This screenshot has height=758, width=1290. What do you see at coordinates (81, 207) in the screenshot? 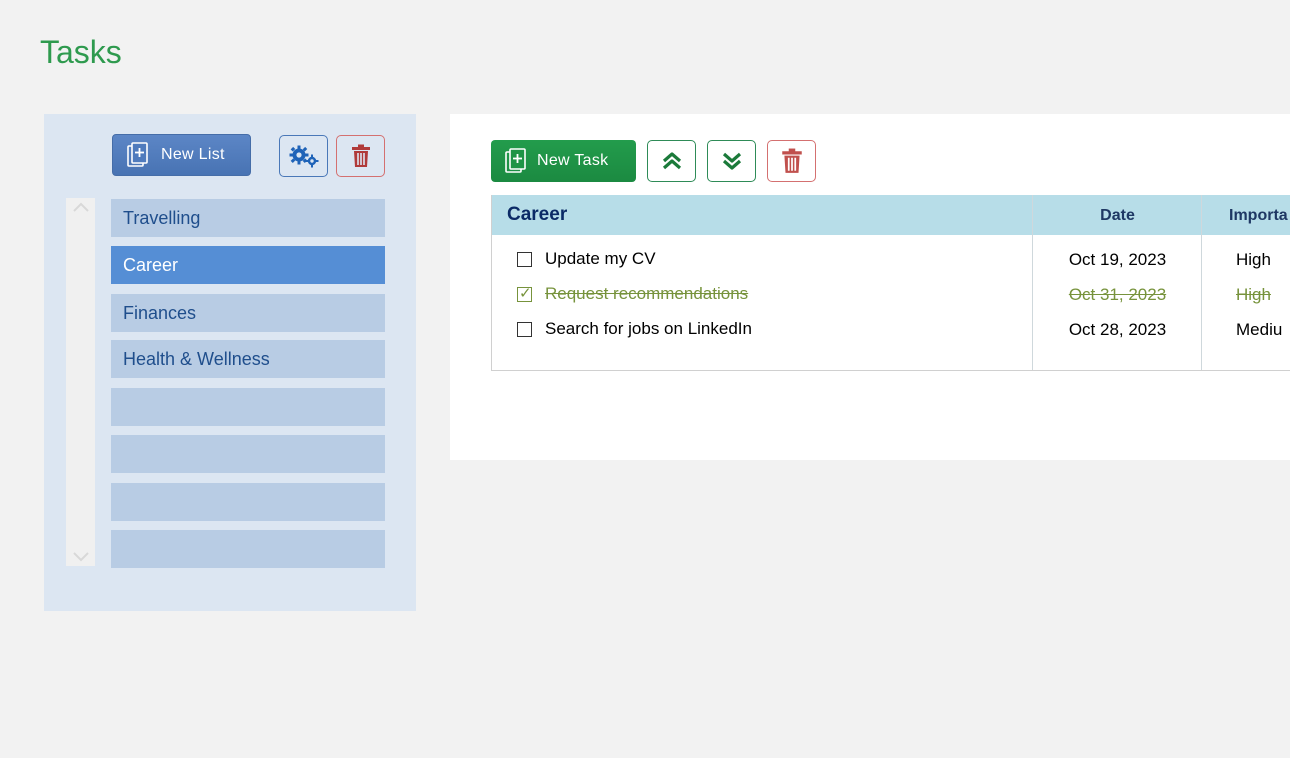
I see `chevron-up-icon` at bounding box center [81, 207].